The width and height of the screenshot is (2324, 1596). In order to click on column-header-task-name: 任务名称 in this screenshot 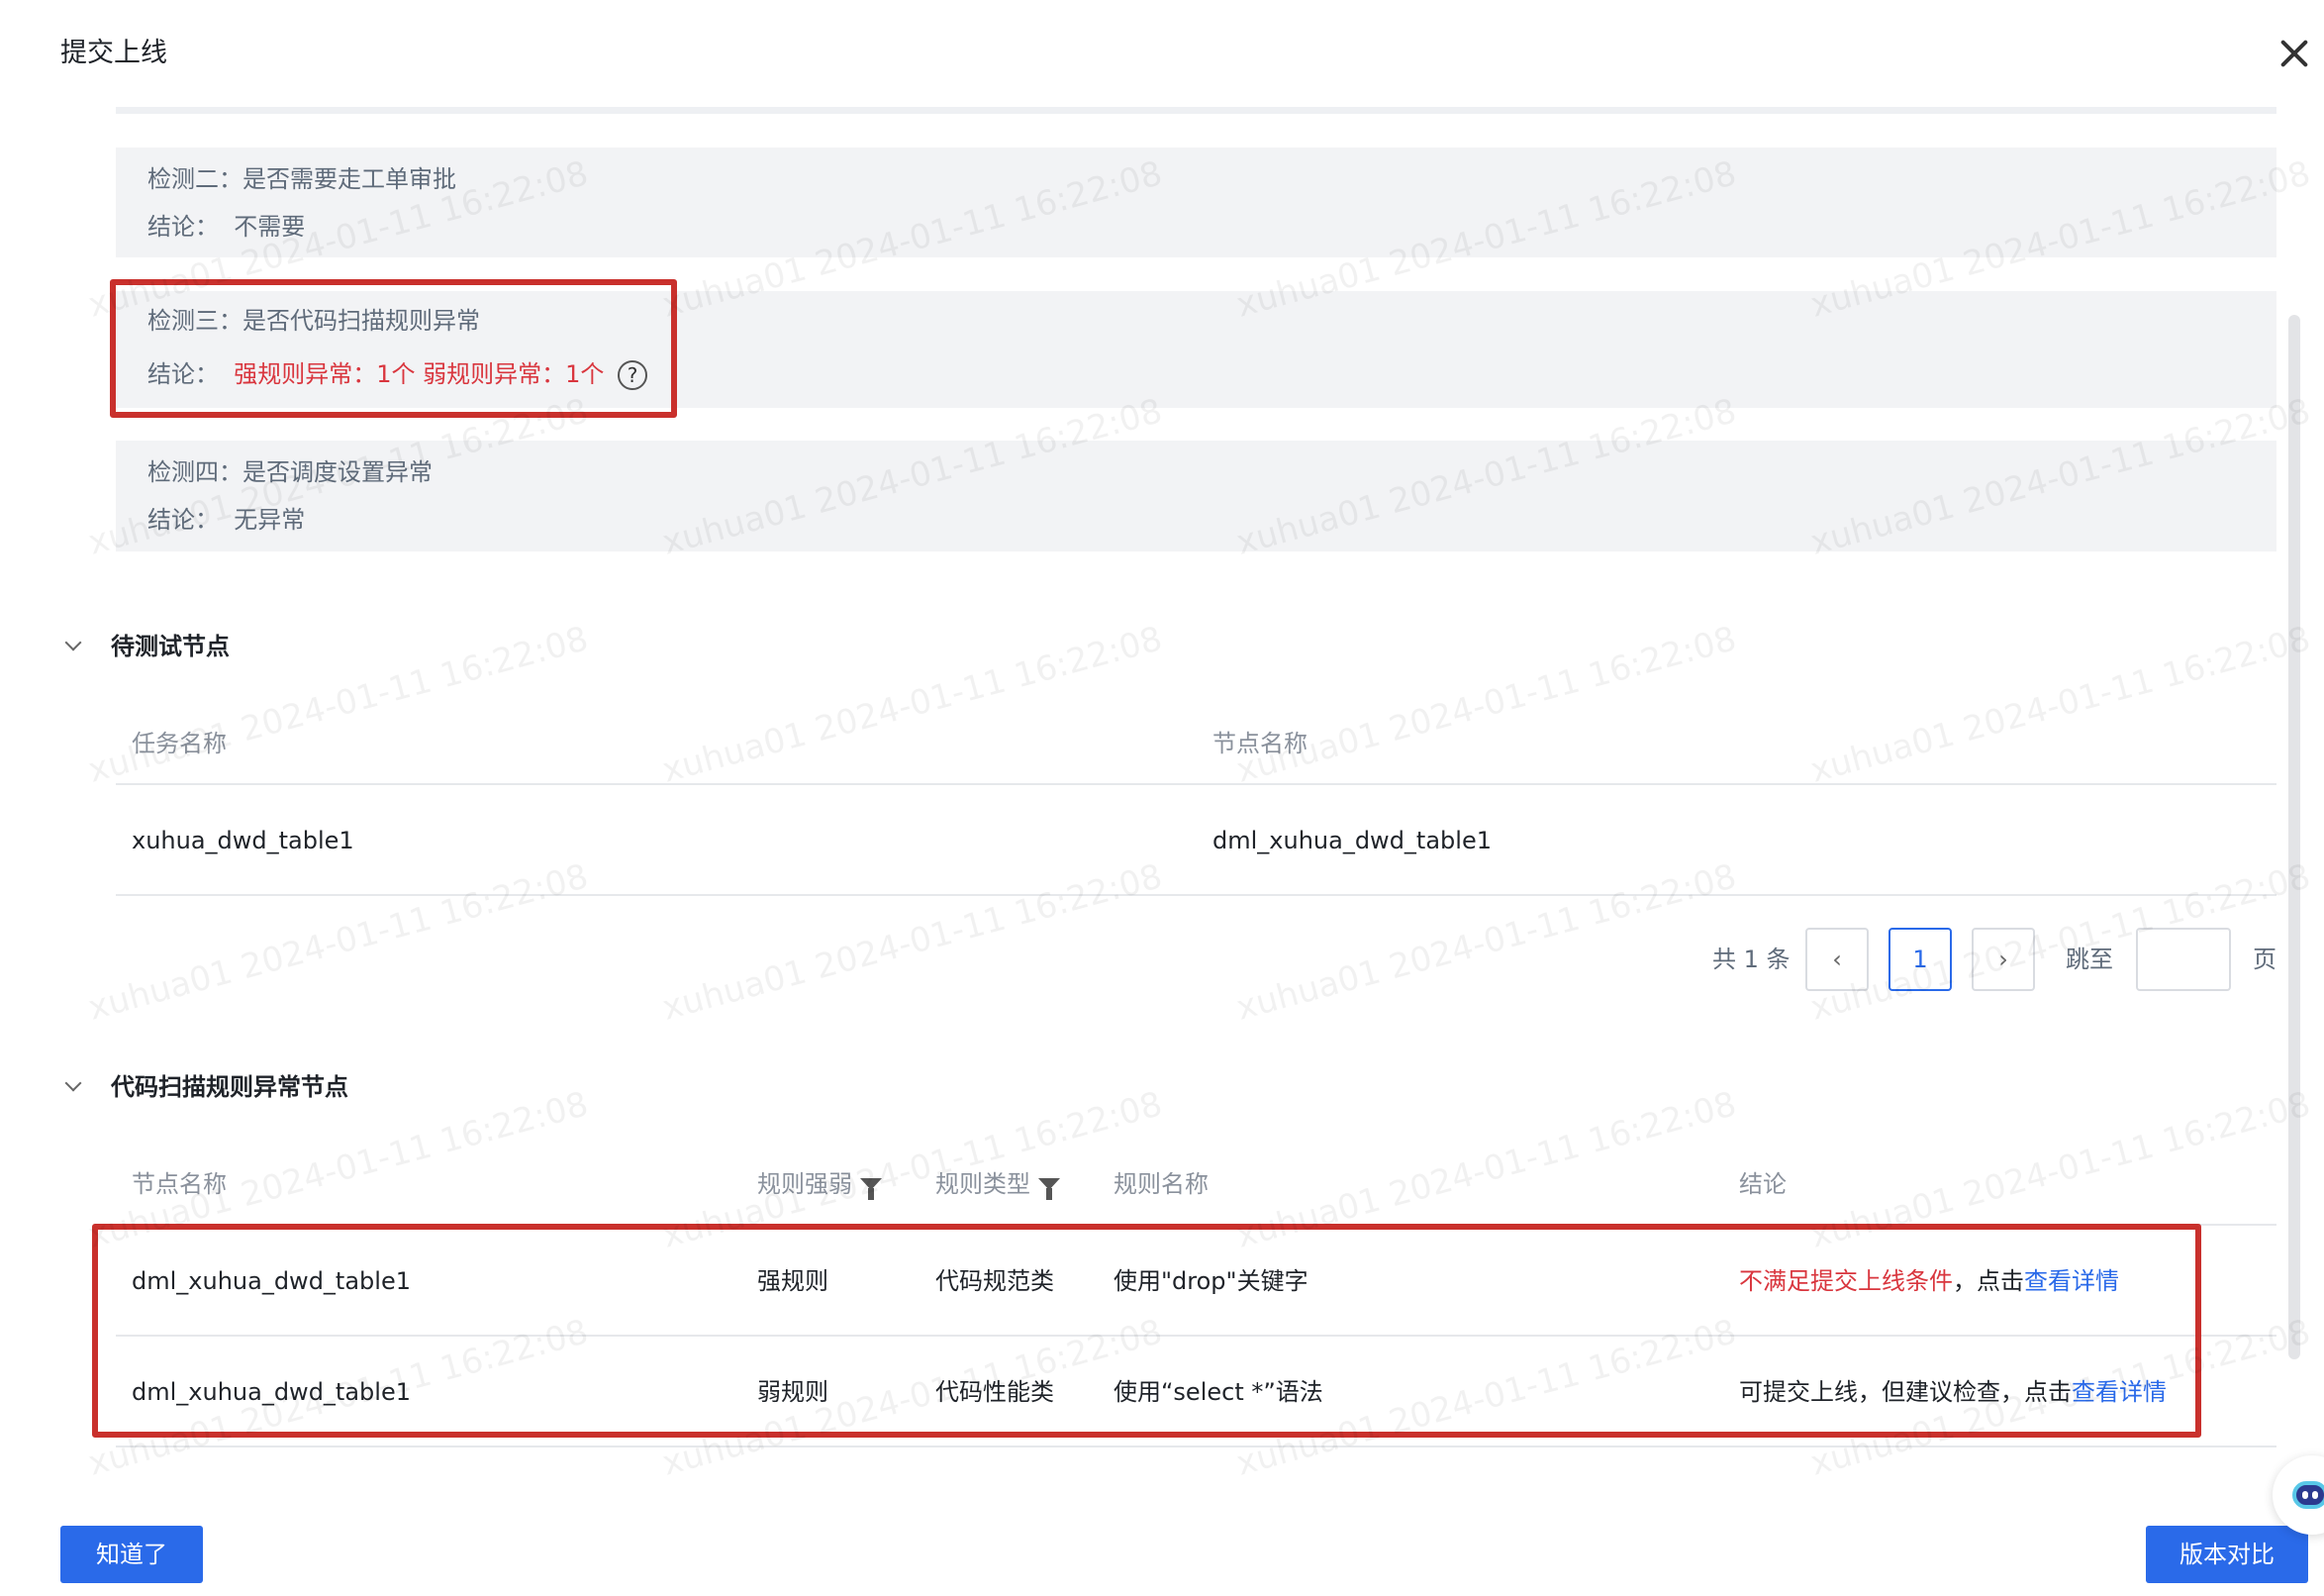, I will do `click(179, 743)`.